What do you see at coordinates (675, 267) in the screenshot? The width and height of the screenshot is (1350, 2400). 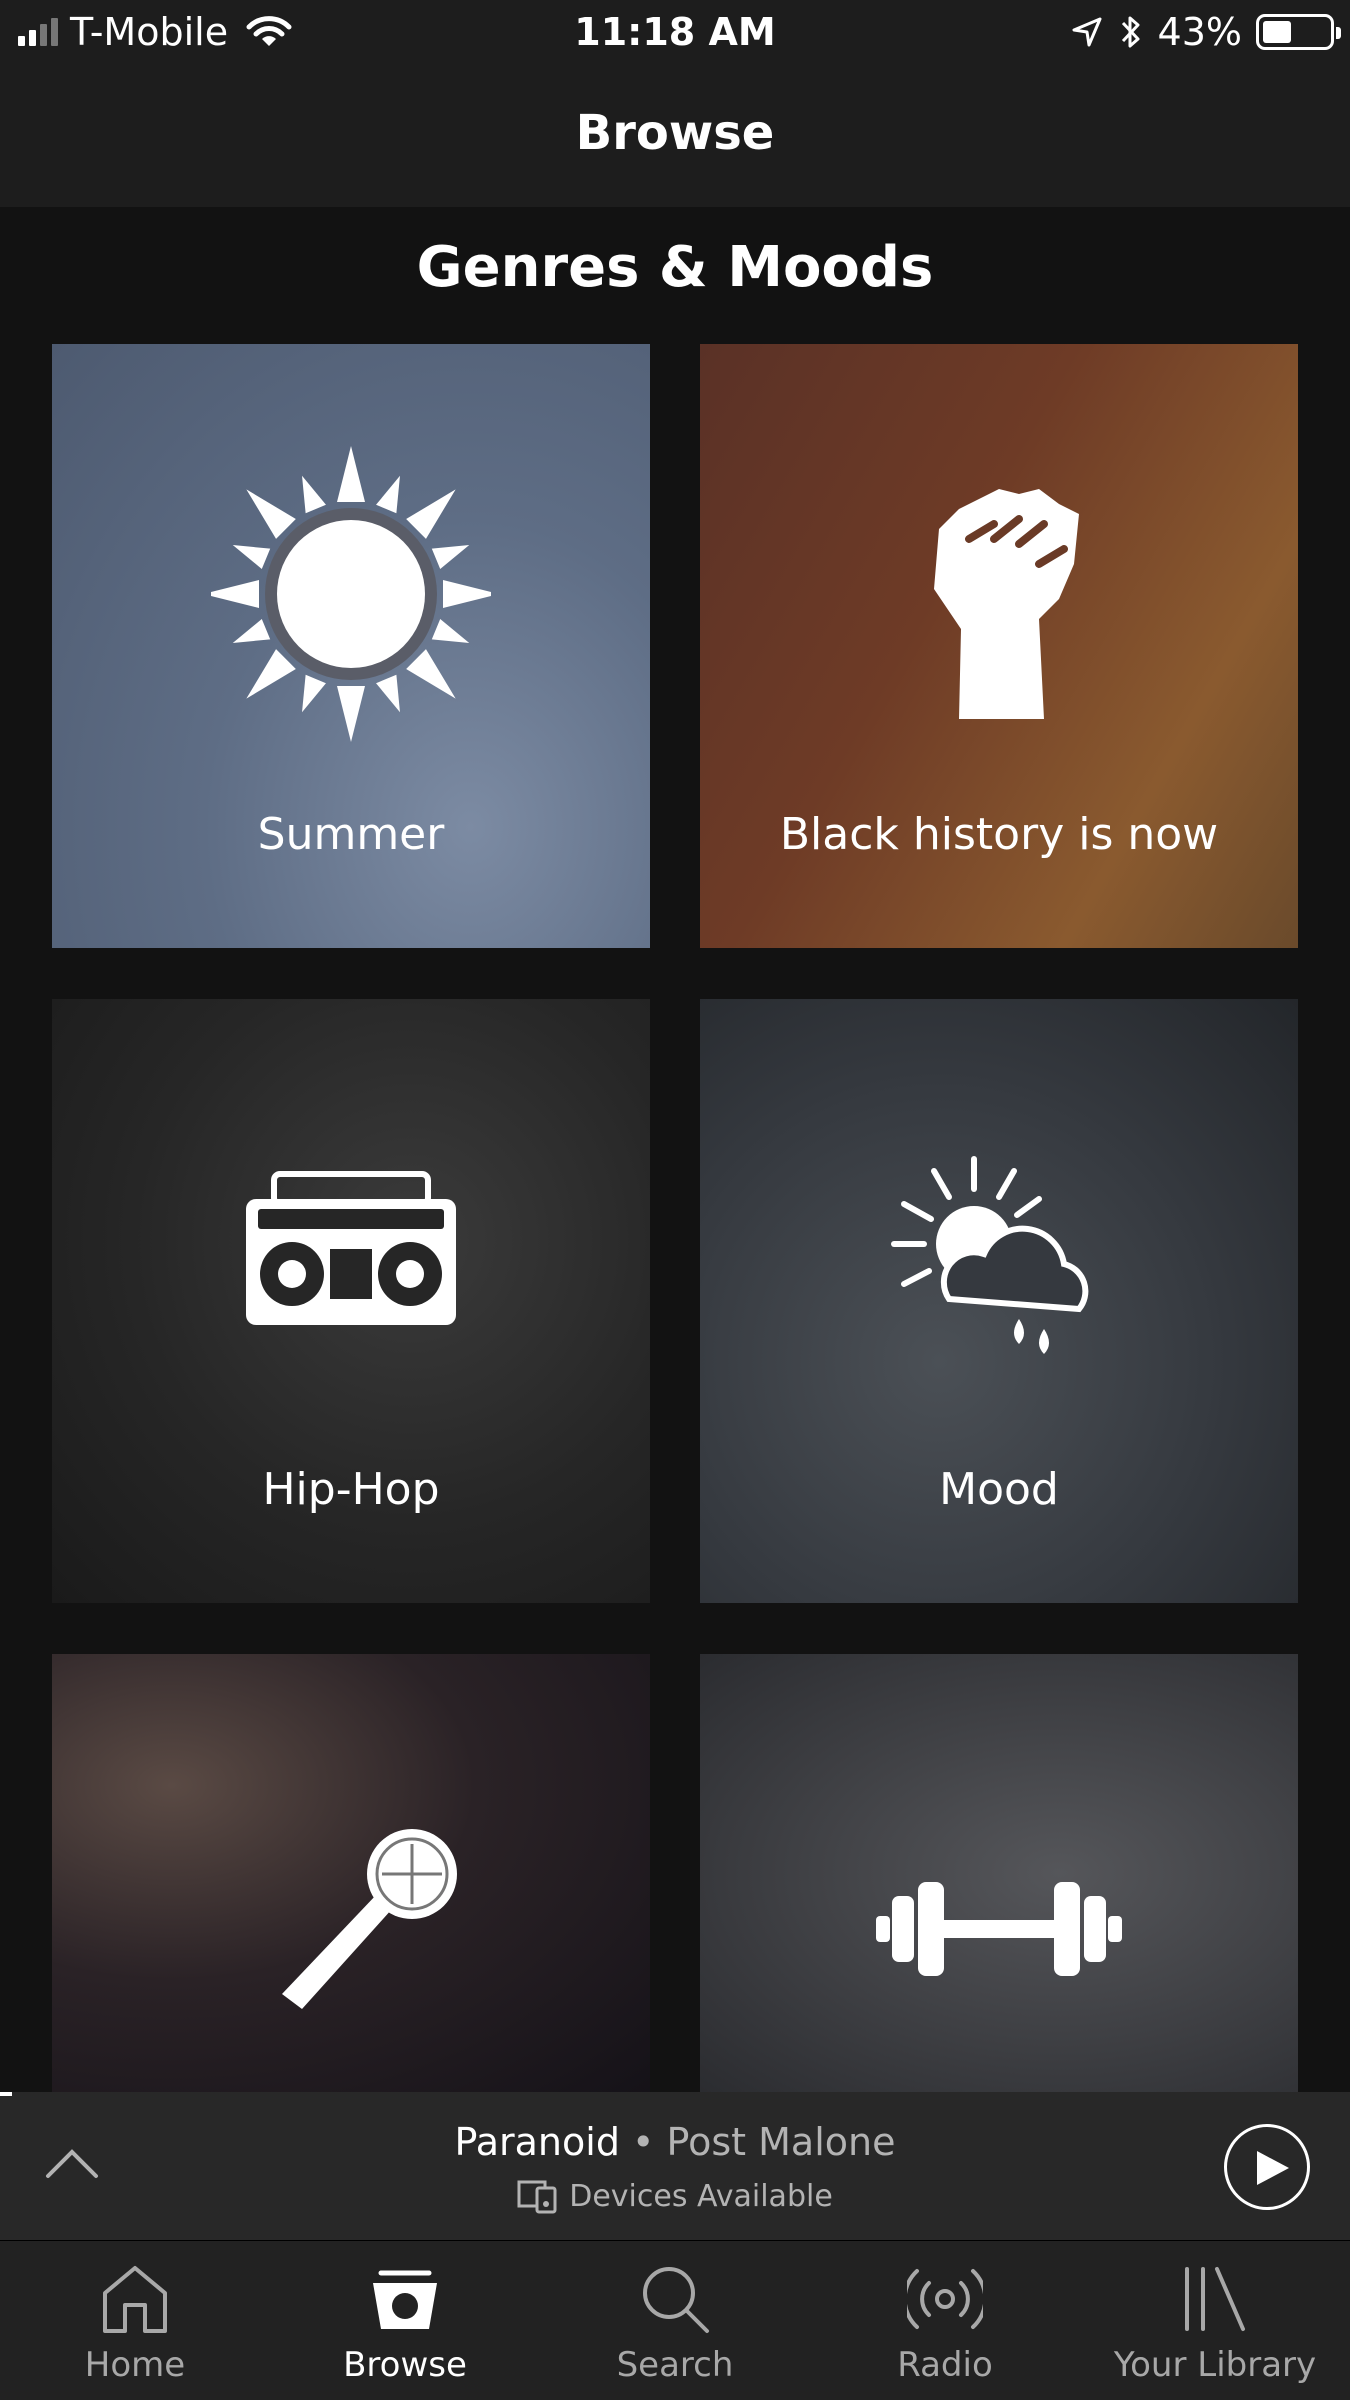 I see `section-title: Genres & Moods` at bounding box center [675, 267].